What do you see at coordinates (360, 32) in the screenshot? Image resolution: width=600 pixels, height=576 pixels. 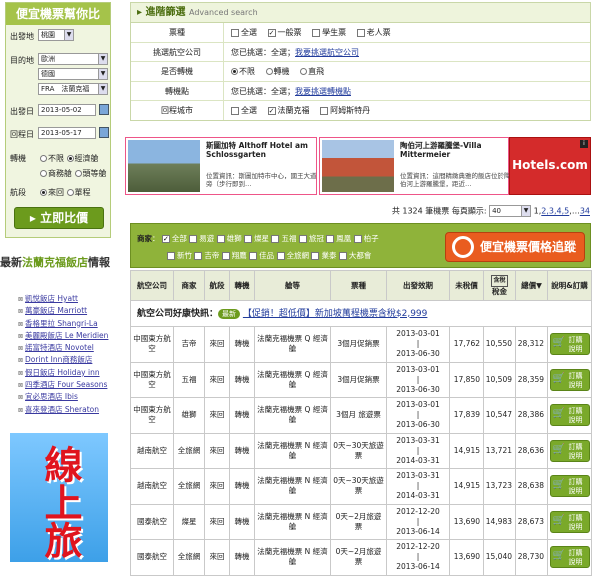 I see `ticket-senior-checkbox` at bounding box center [360, 32].